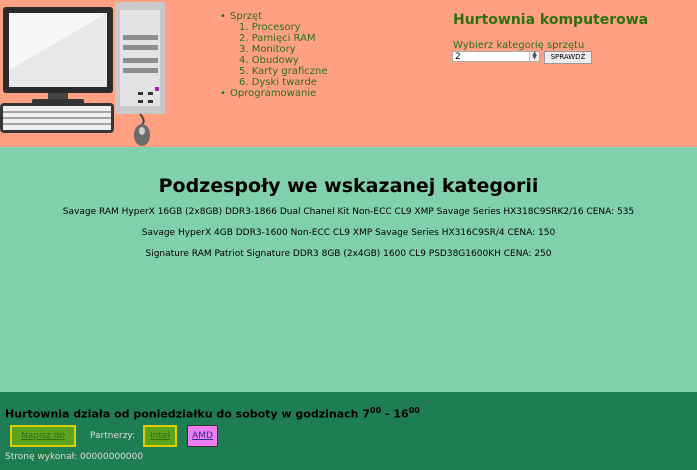  What do you see at coordinates (160, 436) in the screenshot?
I see `intel-link: Intel` at bounding box center [160, 436].